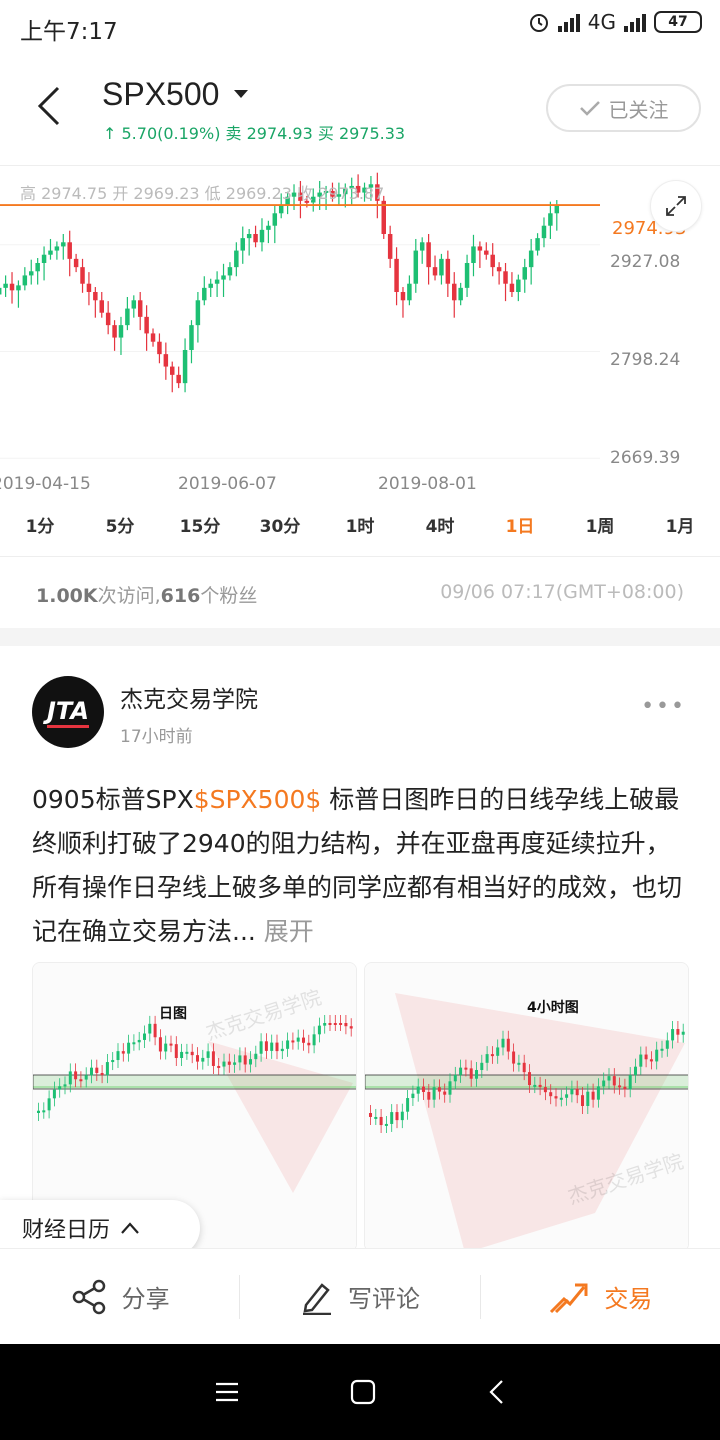 The width and height of the screenshot is (720, 1440). What do you see at coordinates (360, 533) in the screenshot?
I see `period-tab: 1时` at bounding box center [360, 533].